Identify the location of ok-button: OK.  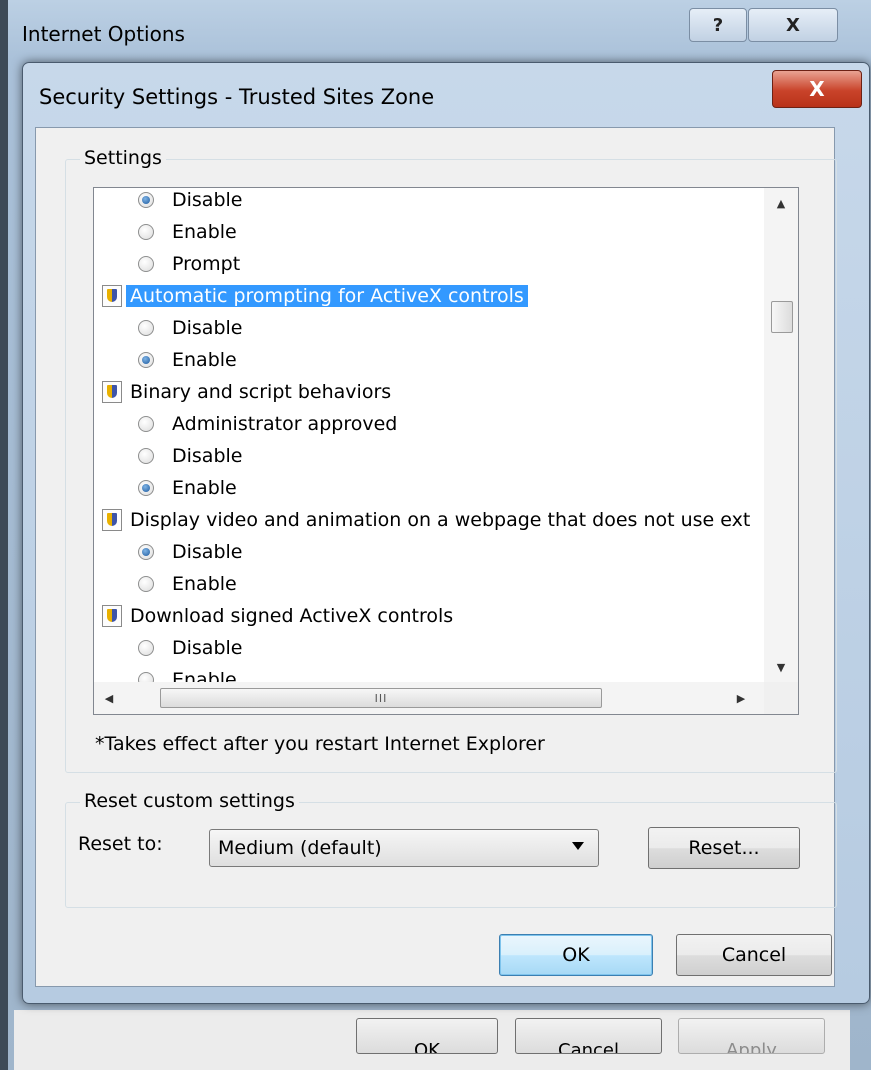
(576, 955).